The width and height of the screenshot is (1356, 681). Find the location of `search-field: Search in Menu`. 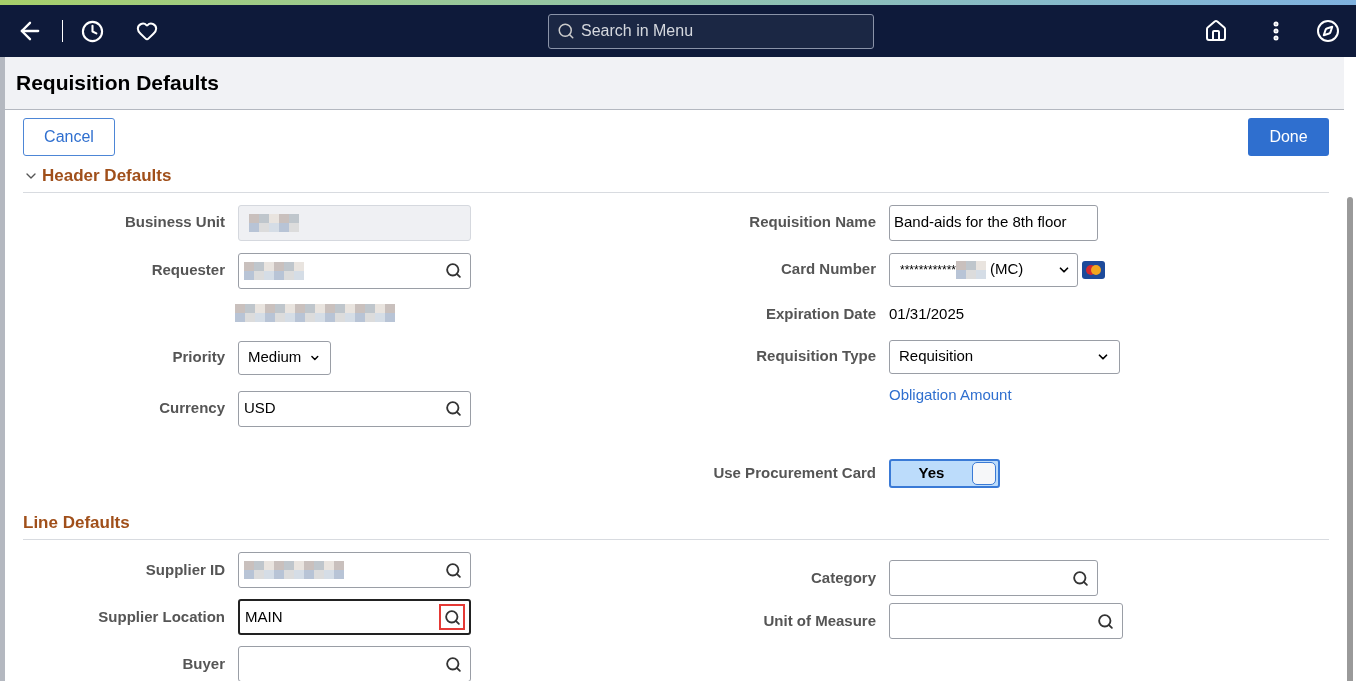

search-field: Search in Menu is located at coordinates (711, 31).